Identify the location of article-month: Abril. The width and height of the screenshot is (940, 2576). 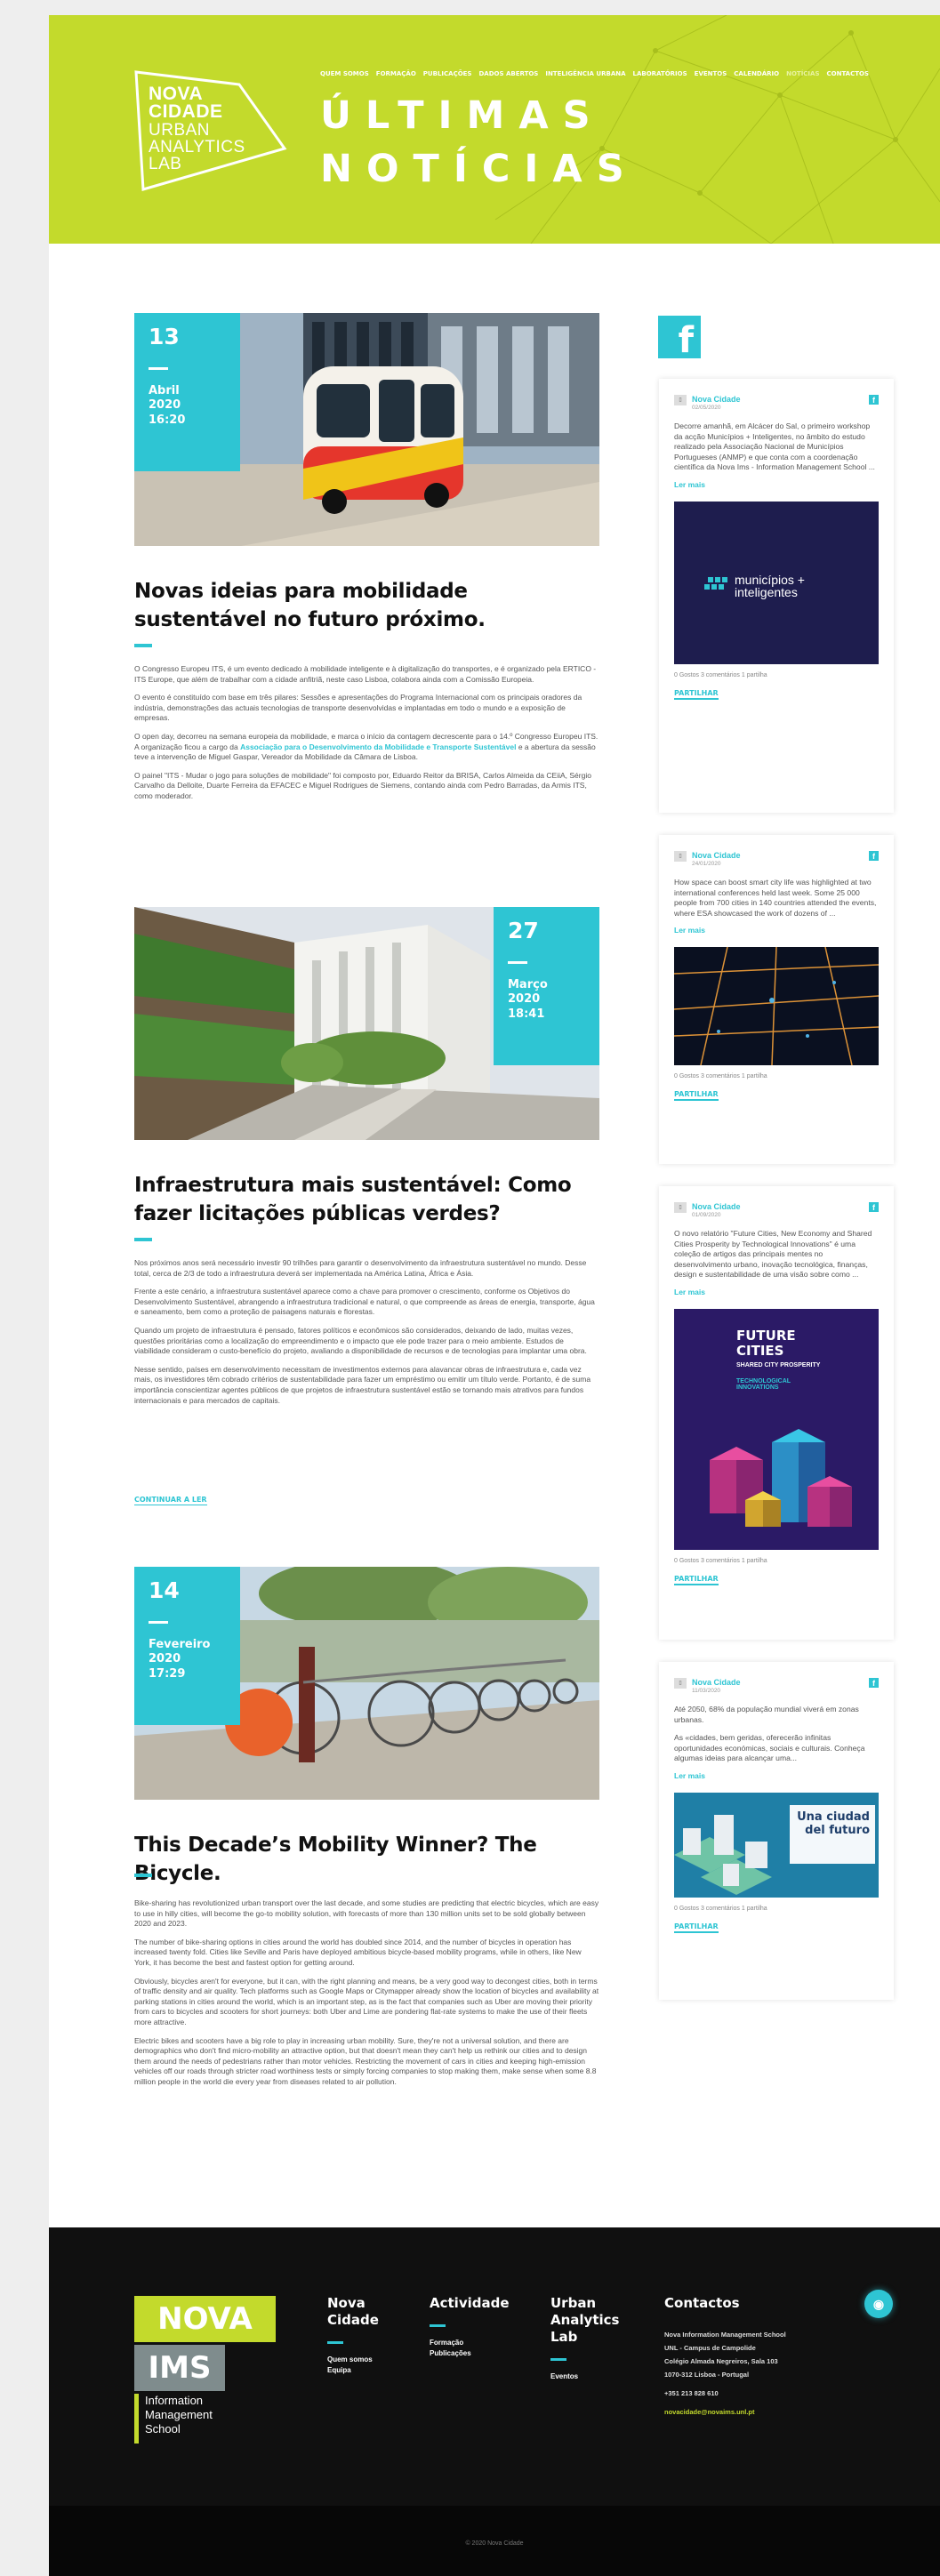
(165, 390).